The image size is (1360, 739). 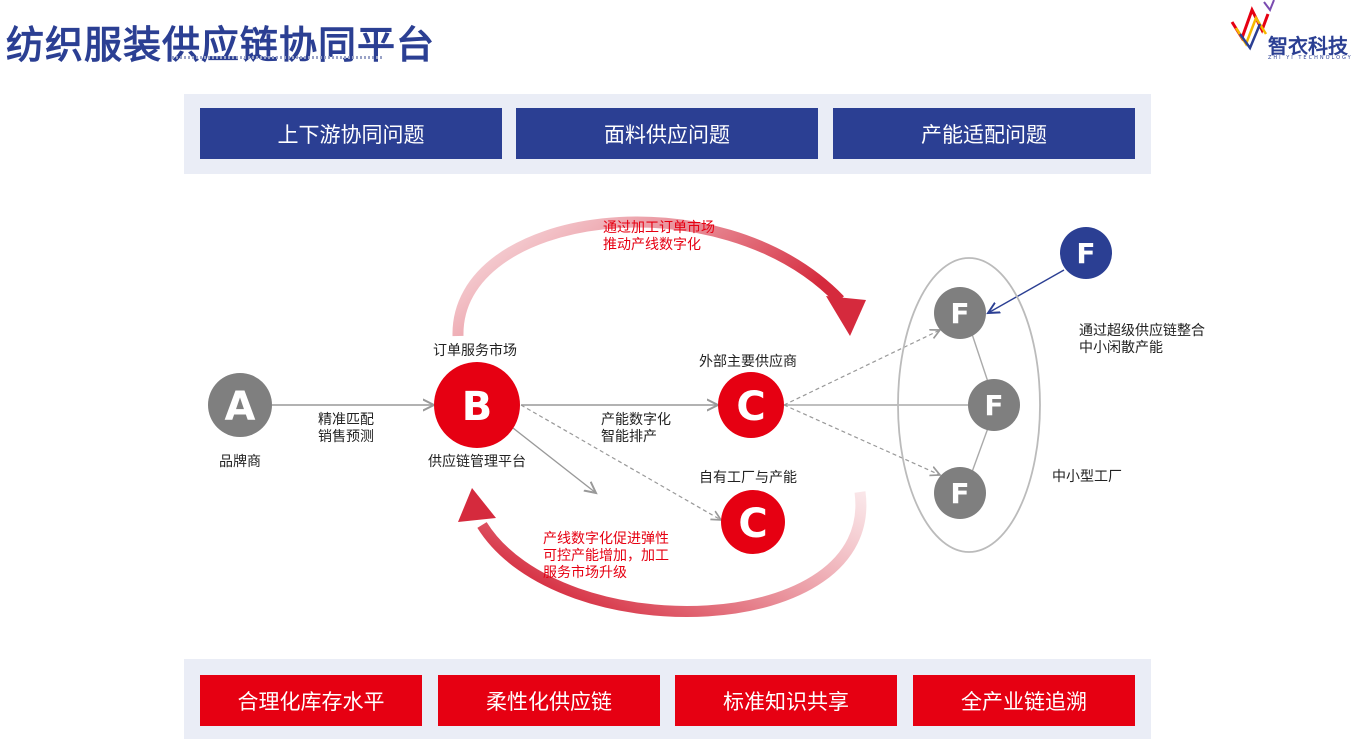 I want to click on feature-box-3: 标准知识共享, so click(x=786, y=700).